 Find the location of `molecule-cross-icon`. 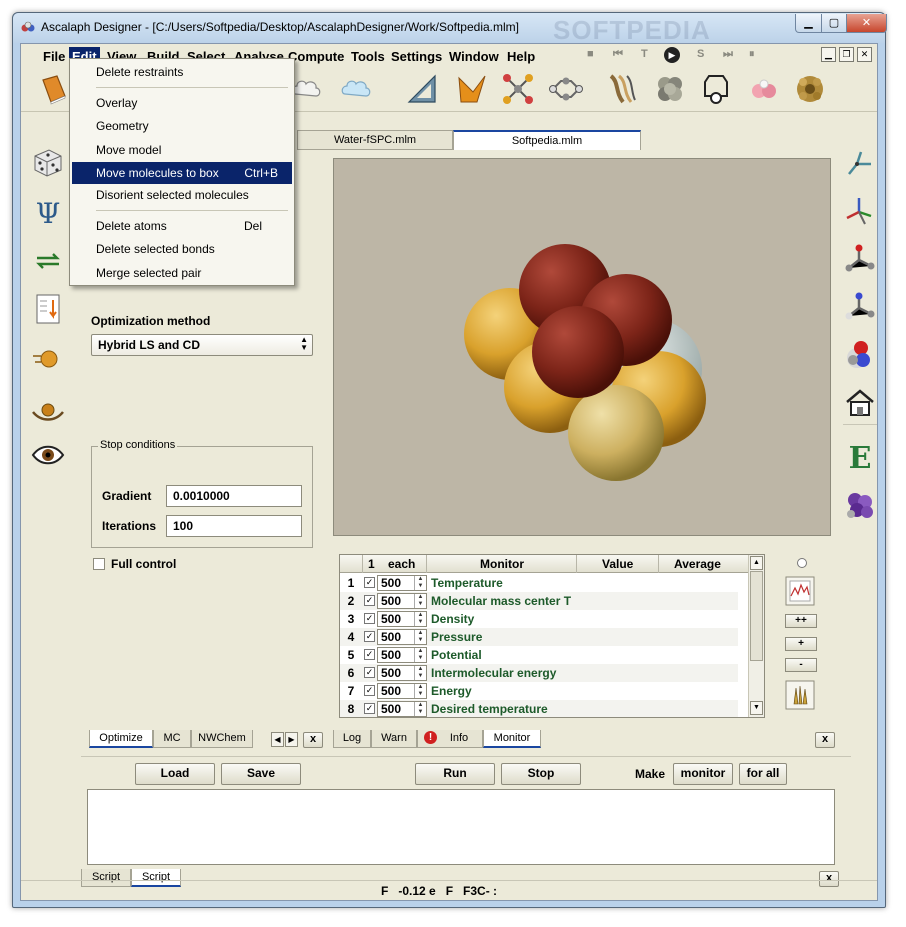

molecule-cross-icon is located at coordinates (518, 89).